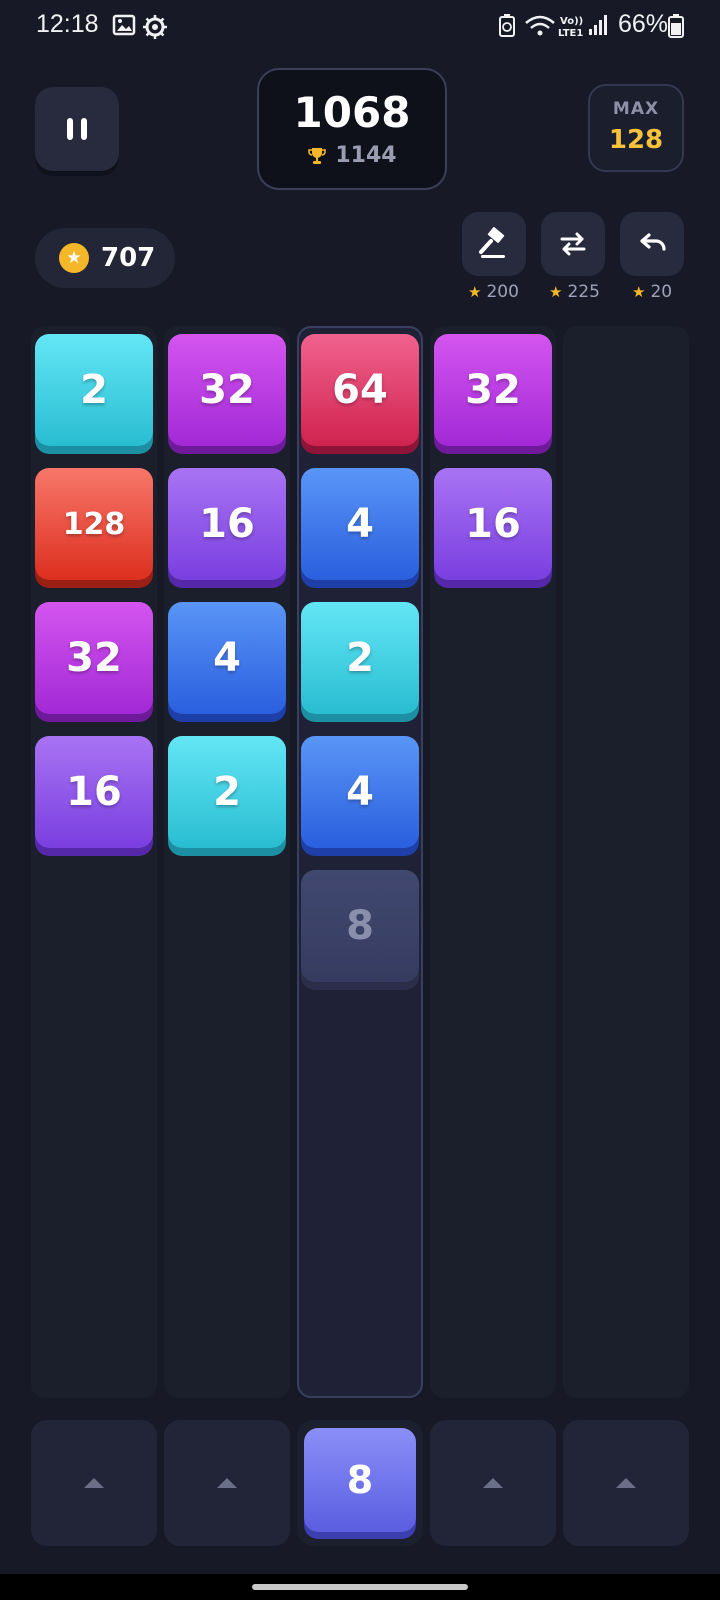 This screenshot has width=720, height=1600. Describe the element at coordinates (317, 155) in the screenshot. I see `trophy-icon` at that location.